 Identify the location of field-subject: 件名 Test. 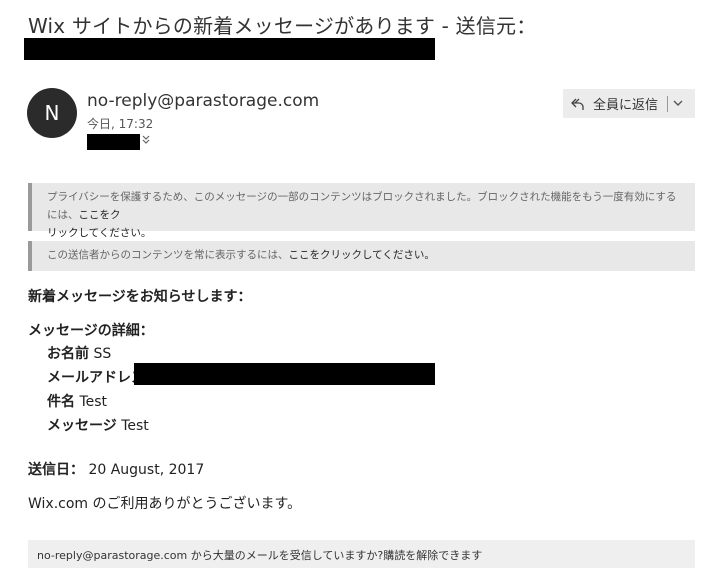
(77, 401).